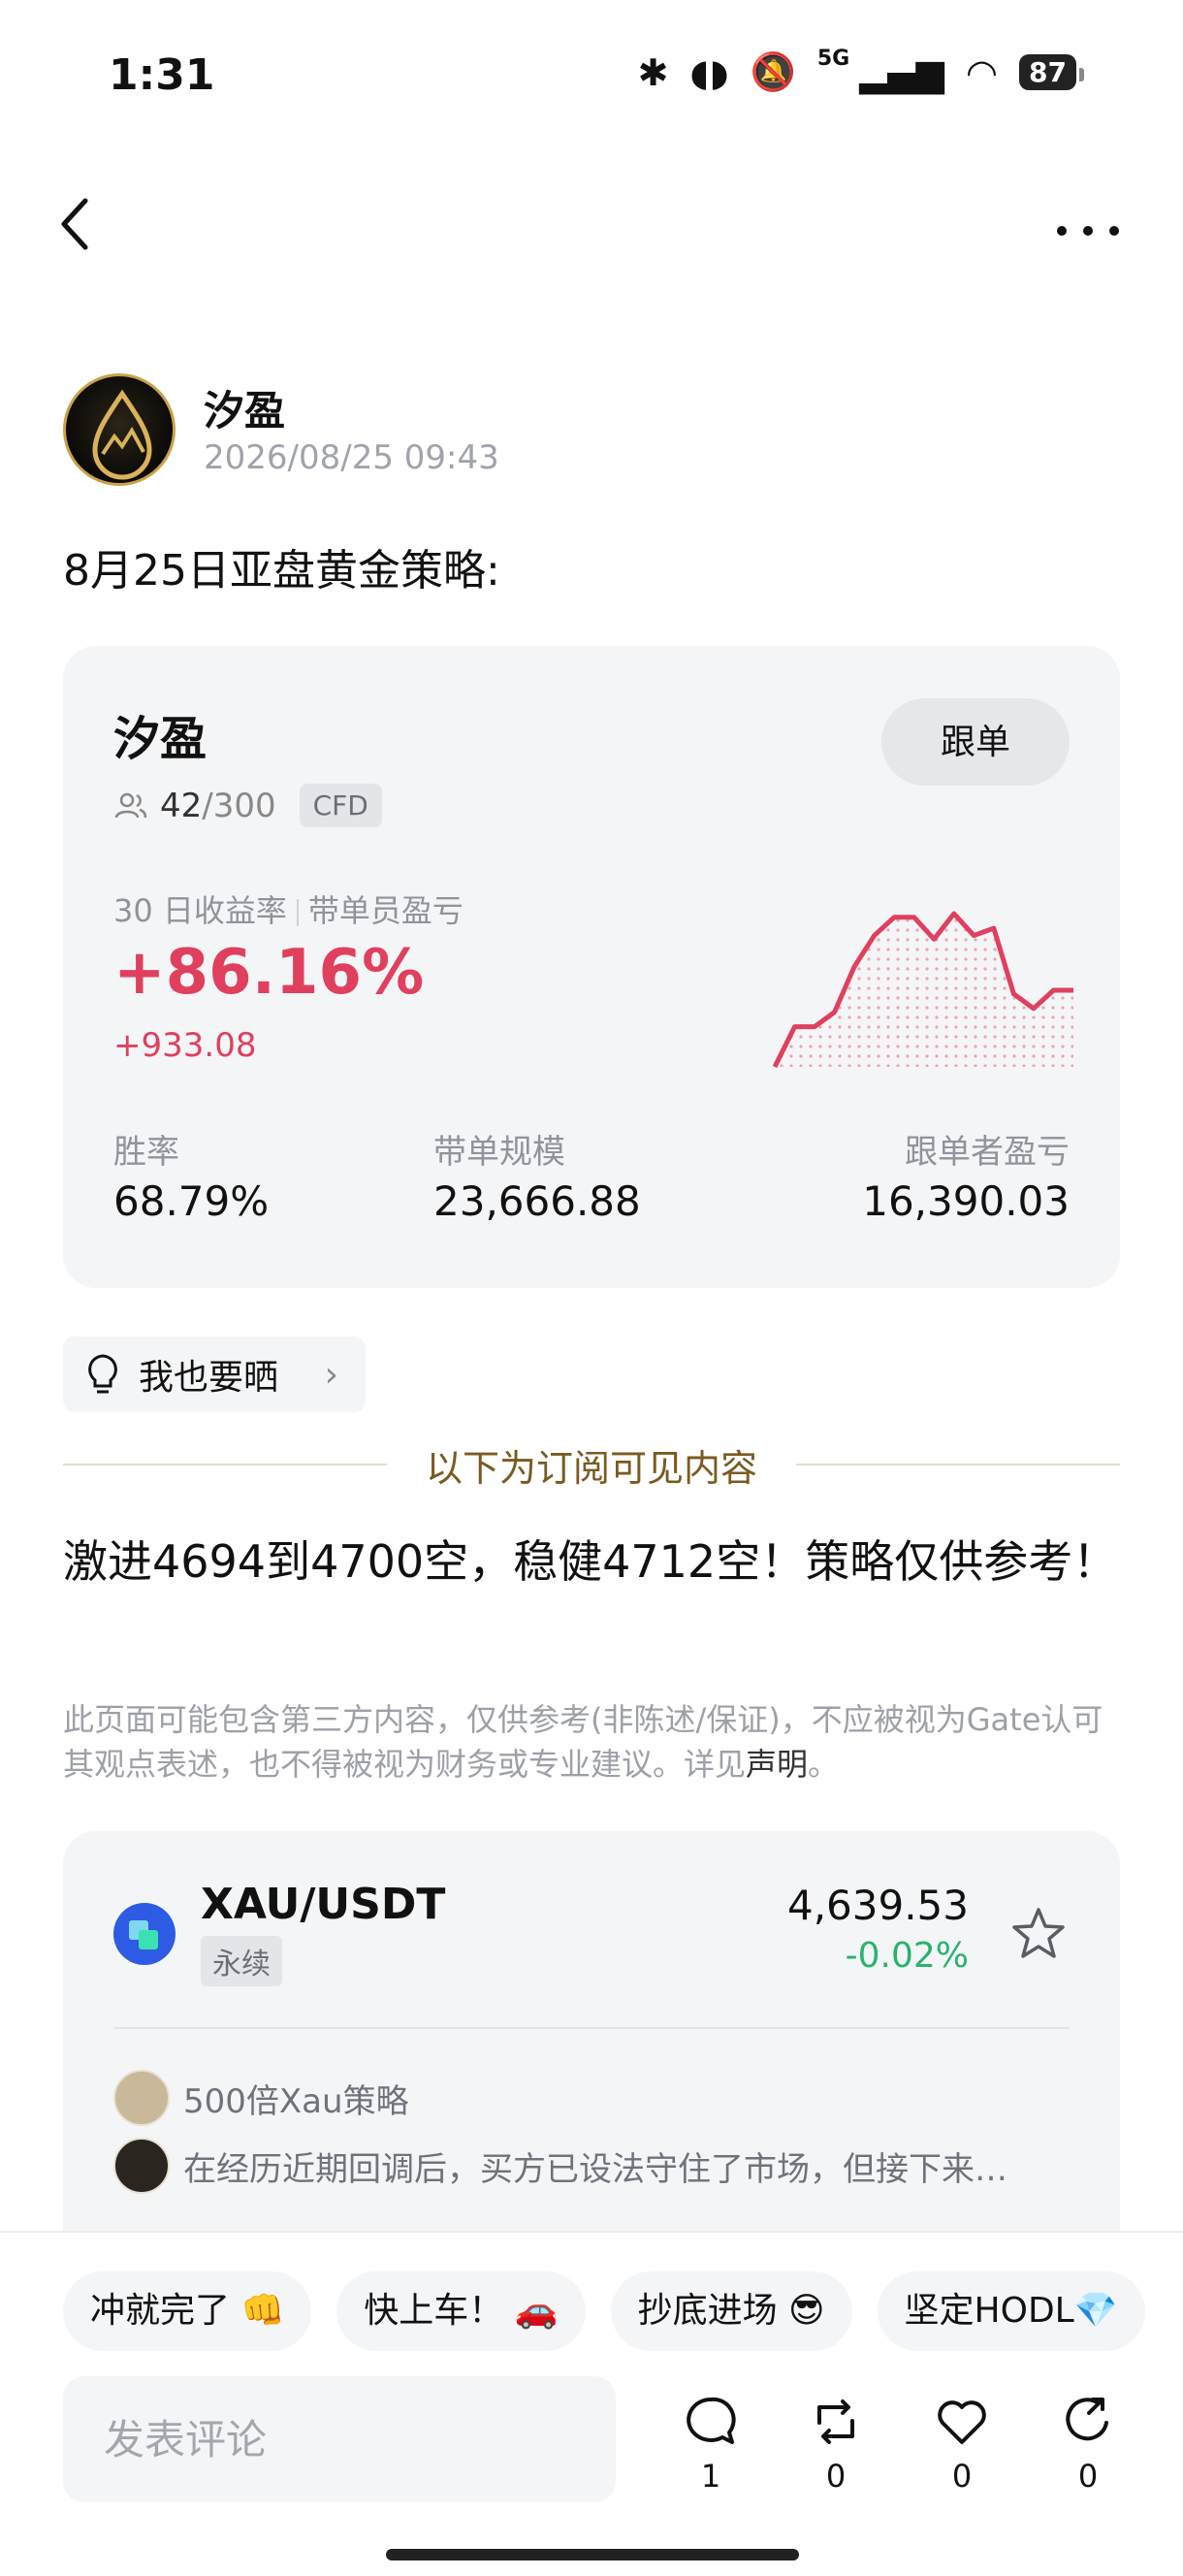  What do you see at coordinates (144, 1934) in the screenshot?
I see `xau-coin-icon` at bounding box center [144, 1934].